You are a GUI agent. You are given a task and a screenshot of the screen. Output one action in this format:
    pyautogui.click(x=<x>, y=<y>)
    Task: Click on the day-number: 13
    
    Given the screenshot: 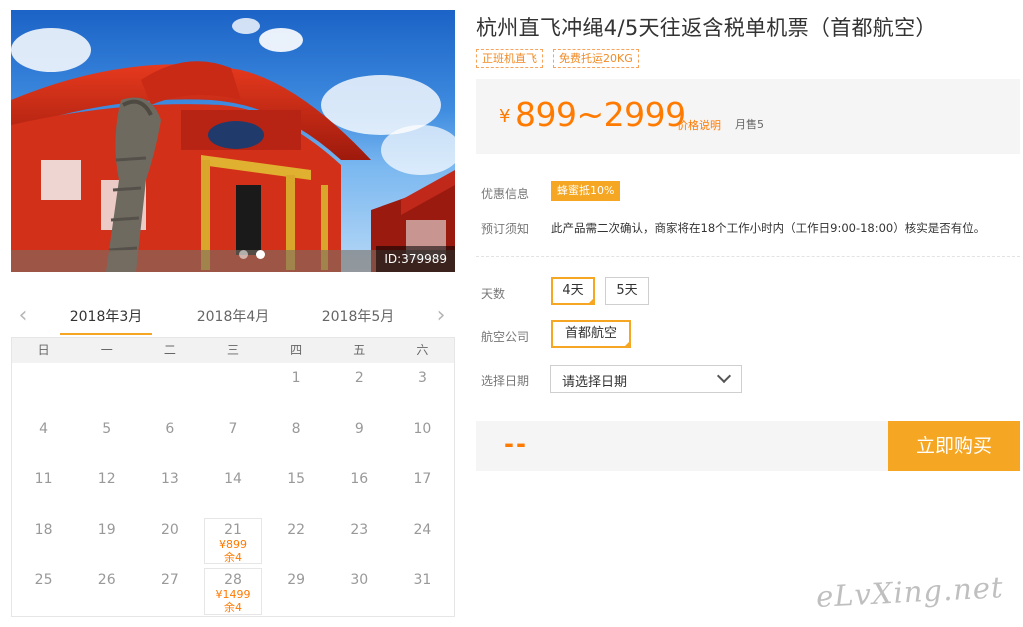 What is the action you would take?
    pyautogui.click(x=169, y=479)
    